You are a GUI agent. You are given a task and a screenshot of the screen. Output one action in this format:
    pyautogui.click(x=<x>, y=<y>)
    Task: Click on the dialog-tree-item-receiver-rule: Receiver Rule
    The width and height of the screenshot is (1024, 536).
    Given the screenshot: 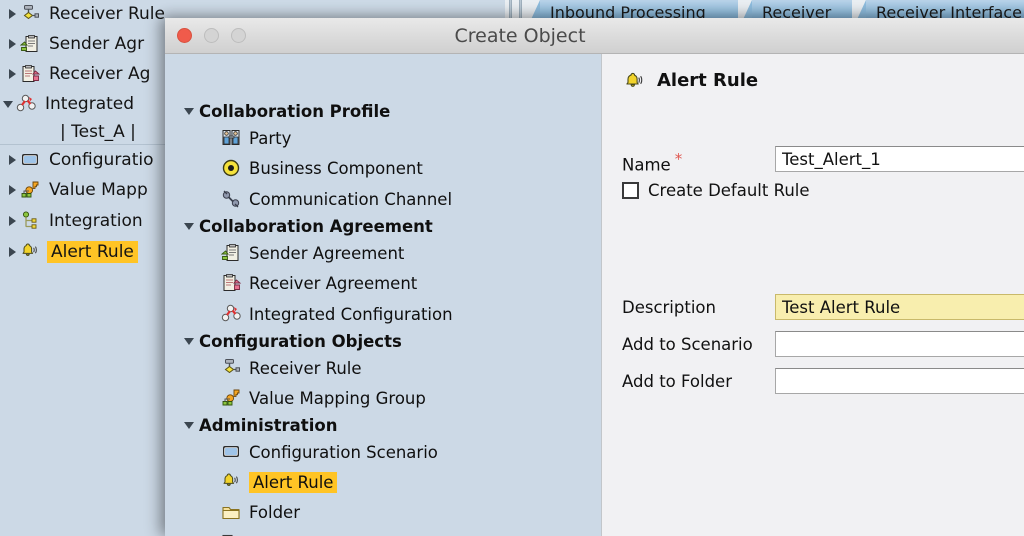 What is the action you would take?
    pyautogui.click(x=291, y=368)
    